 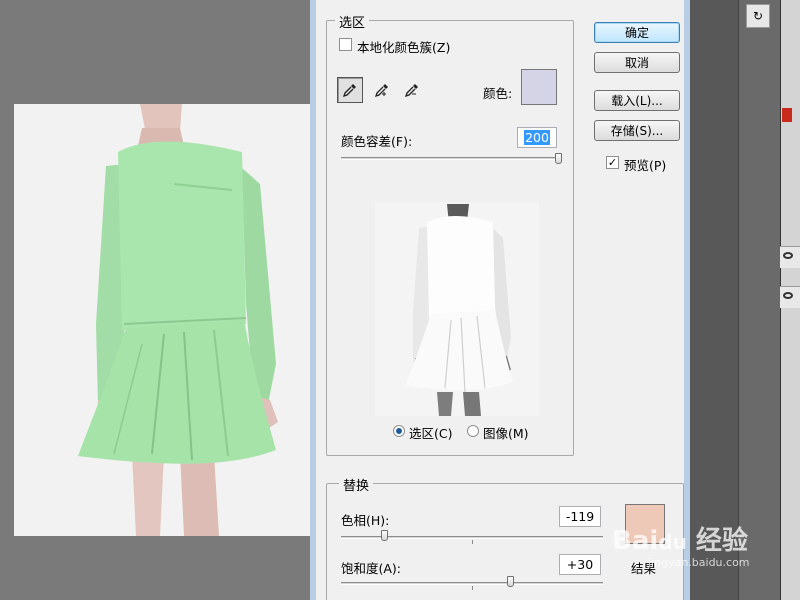 I want to click on eyedropper-plus-icon, so click(x=381, y=91).